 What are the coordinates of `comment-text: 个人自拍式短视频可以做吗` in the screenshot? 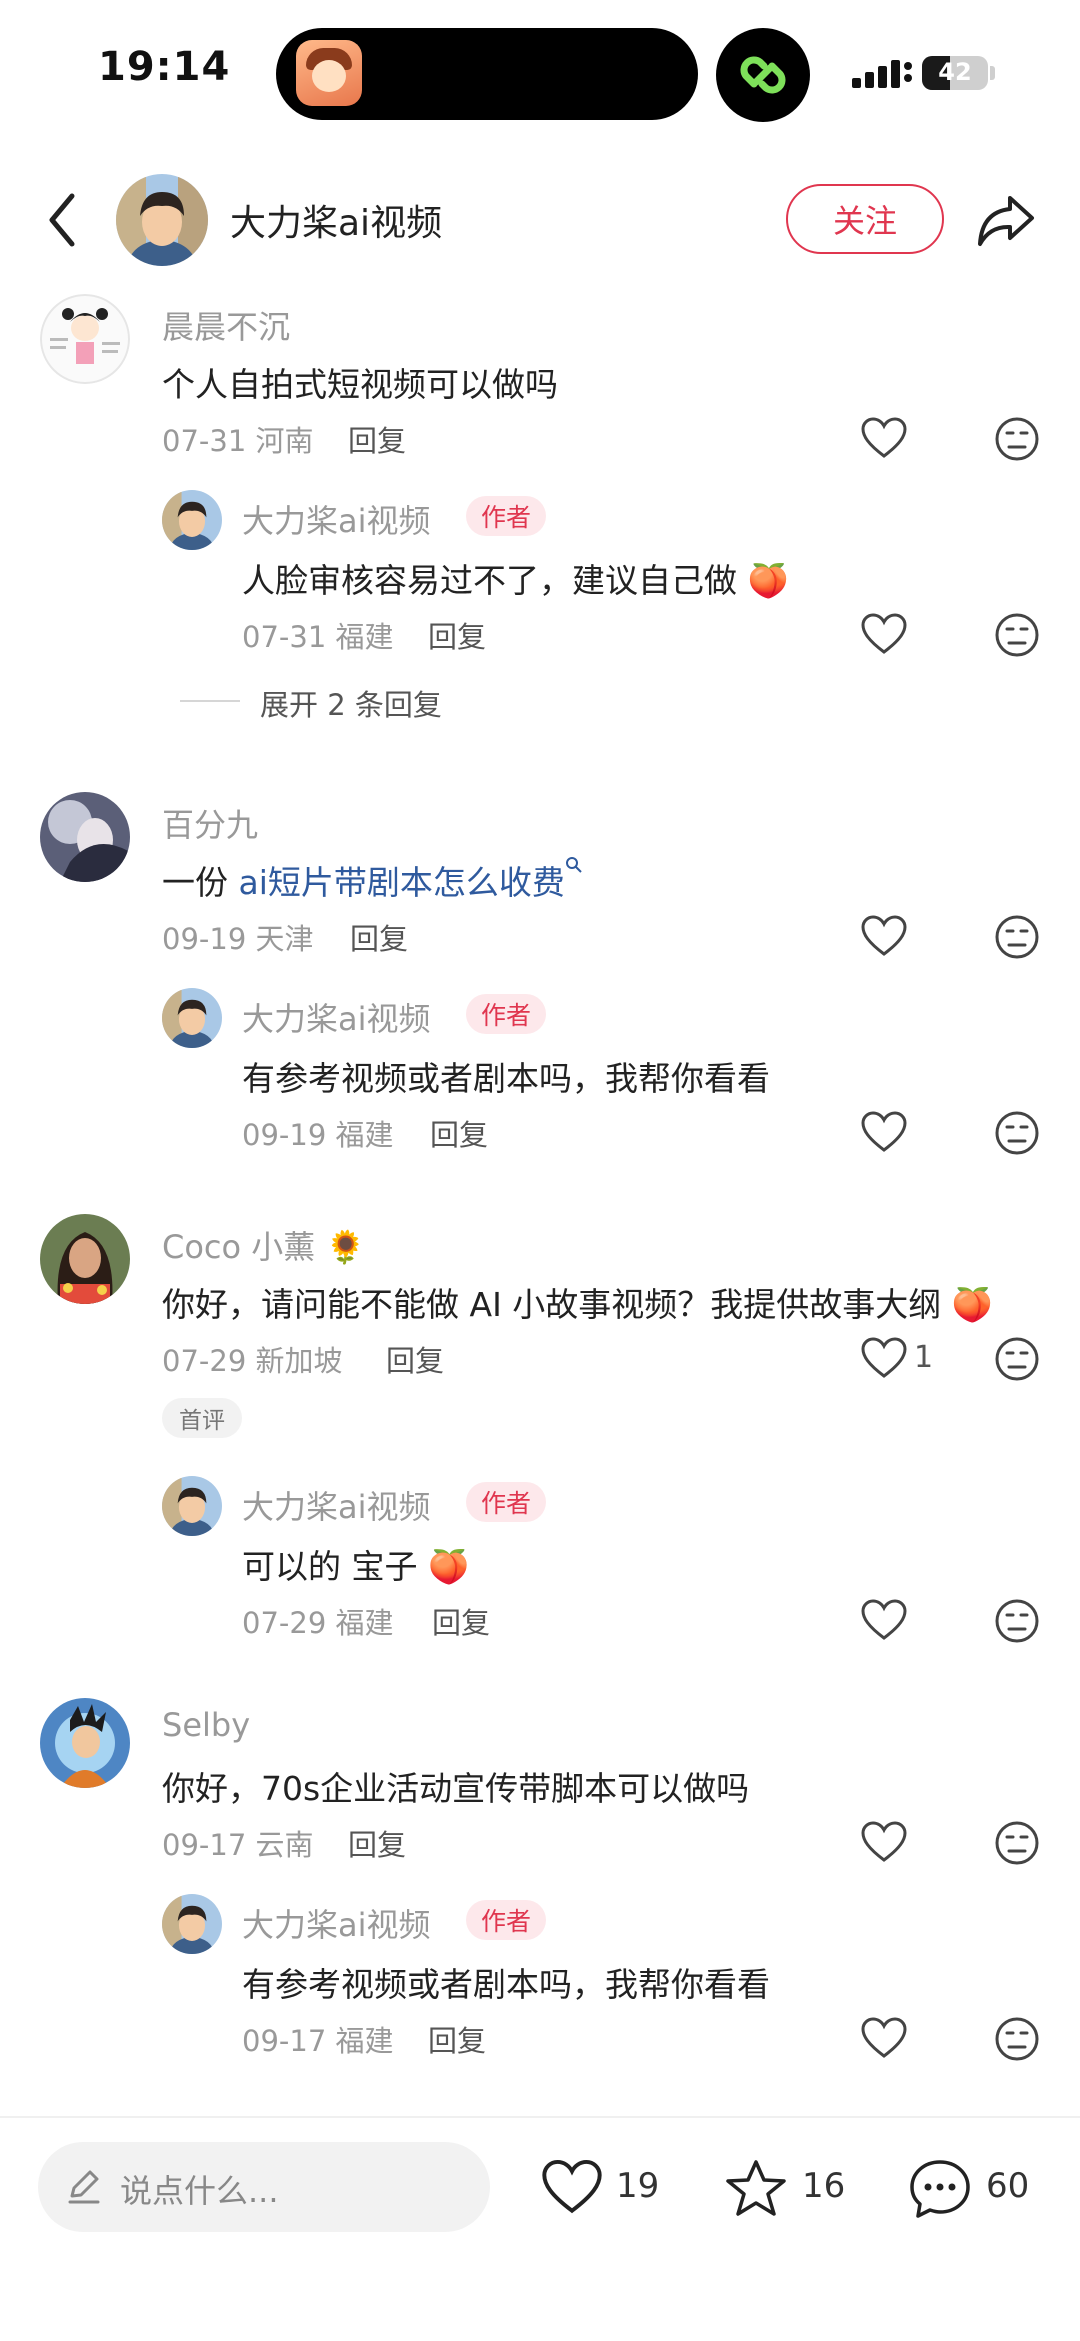 It's located at (360, 382).